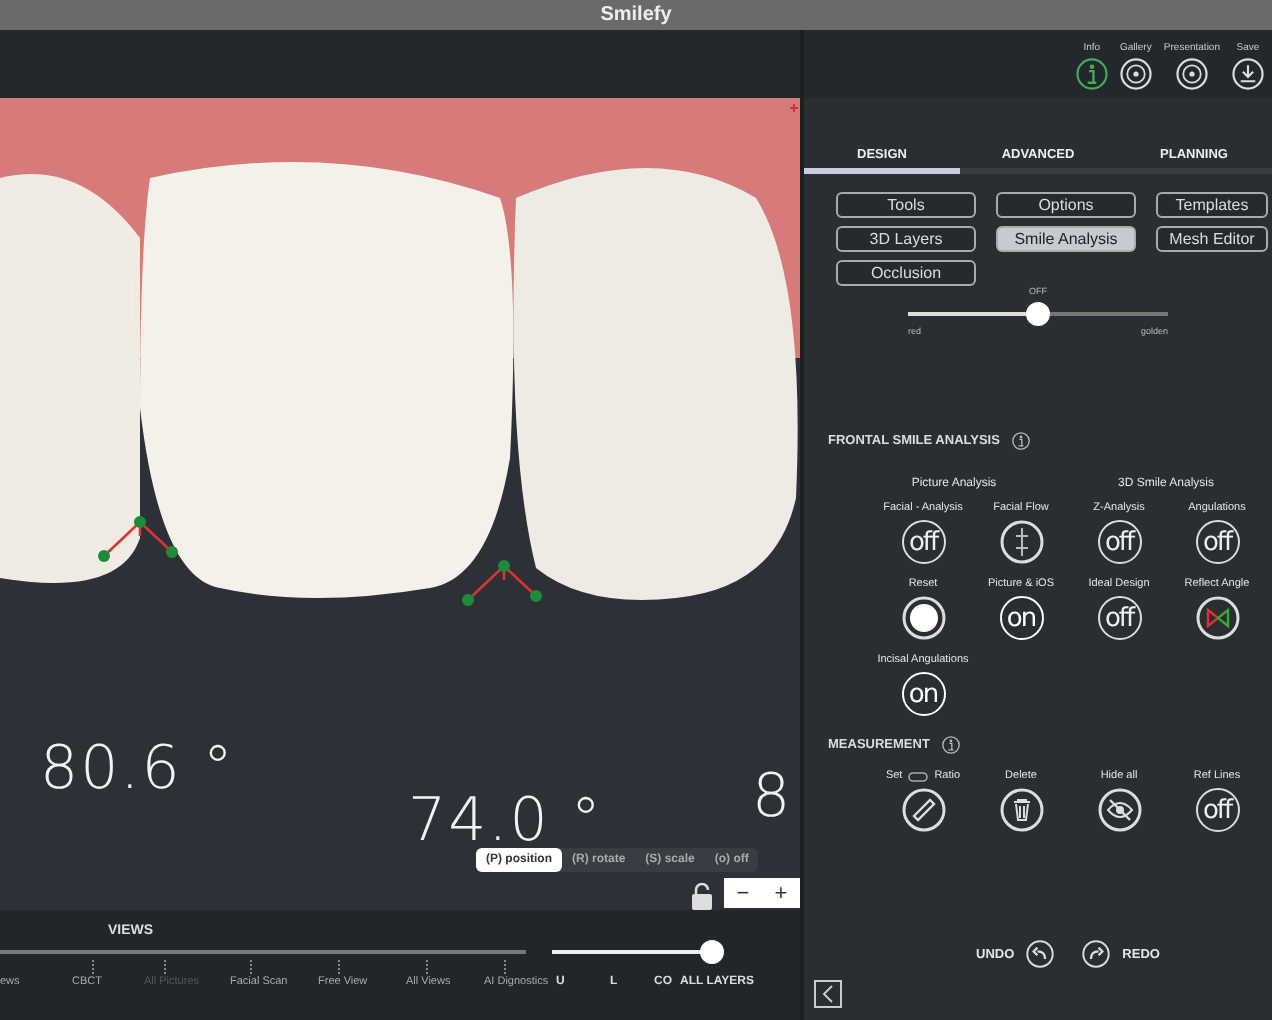 This screenshot has height=1020, width=1272. I want to click on tool-button: Options, so click(1066, 205).